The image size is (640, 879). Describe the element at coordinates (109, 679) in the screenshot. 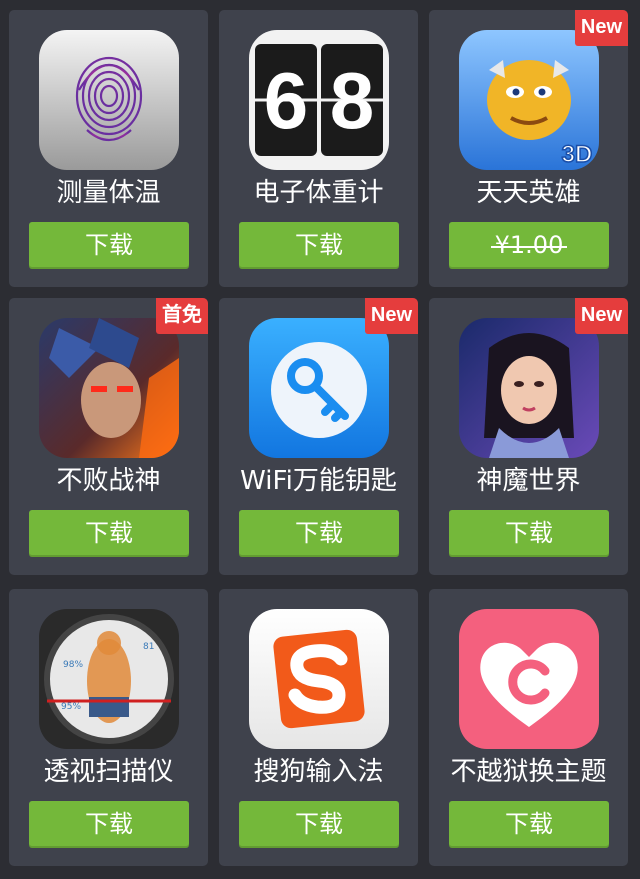

I see `scanner-icon: 98% 95% 81` at that location.